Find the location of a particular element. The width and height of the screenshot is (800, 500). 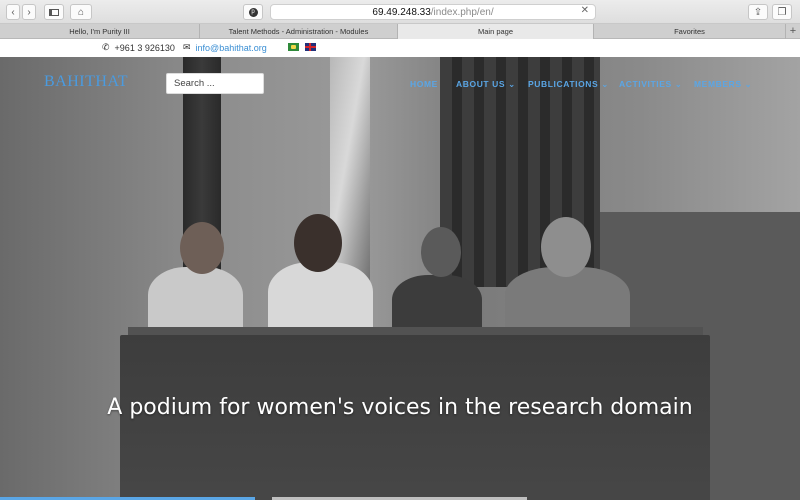

browser-toolbar: ‹ › ⌂ p 69.49.248.33/index.php/en/ ✕ ⇪ ❐ is located at coordinates (400, 12).